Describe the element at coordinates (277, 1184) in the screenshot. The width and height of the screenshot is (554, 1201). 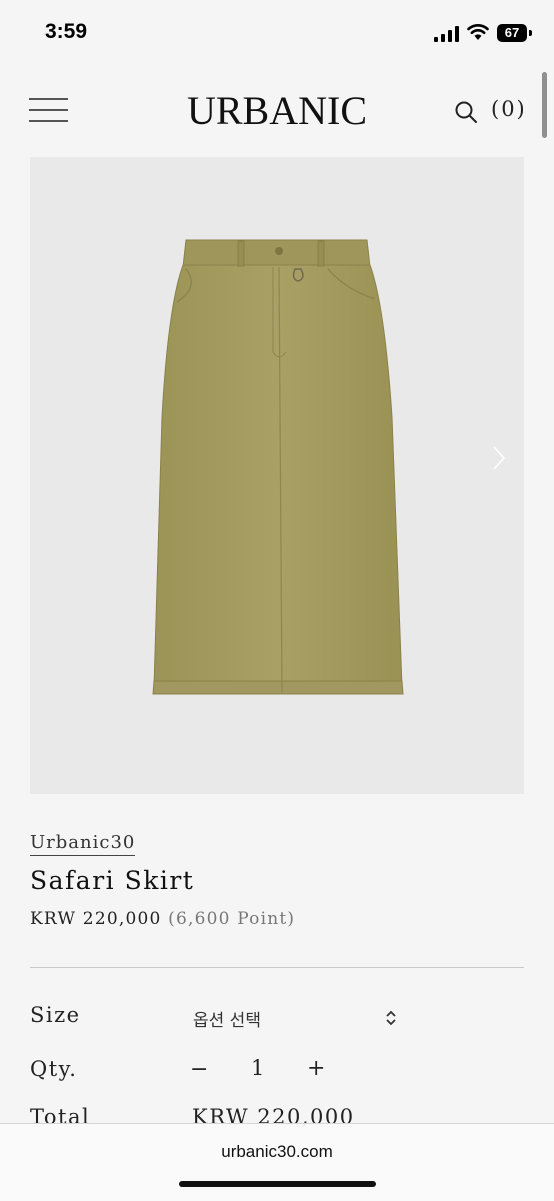
I see `home-indicator` at that location.